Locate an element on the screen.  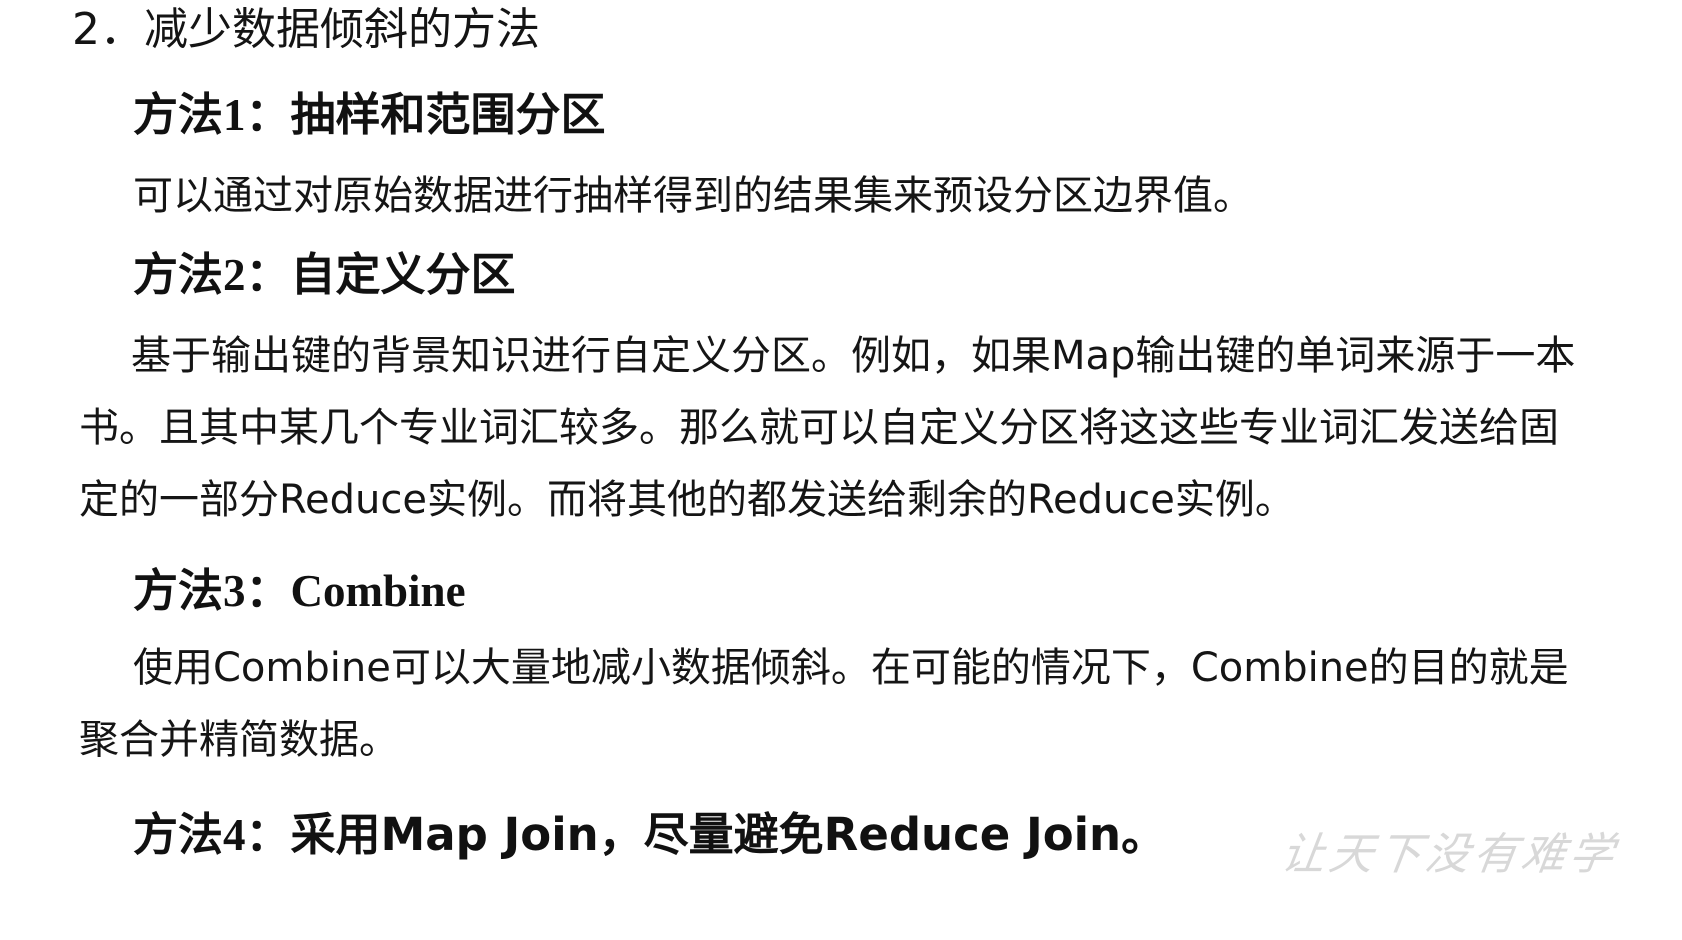
method-4-title-sep: ： is located at coordinates (268, 834).